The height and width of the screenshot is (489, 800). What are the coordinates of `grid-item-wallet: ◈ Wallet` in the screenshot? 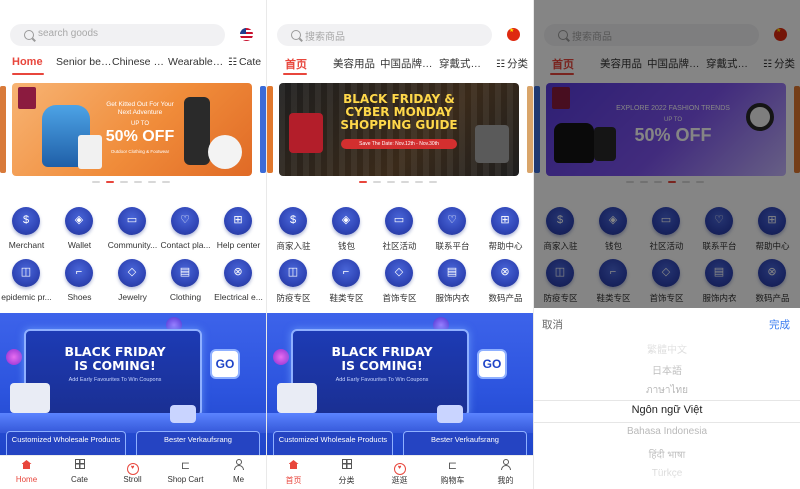 It's located at (79, 231).